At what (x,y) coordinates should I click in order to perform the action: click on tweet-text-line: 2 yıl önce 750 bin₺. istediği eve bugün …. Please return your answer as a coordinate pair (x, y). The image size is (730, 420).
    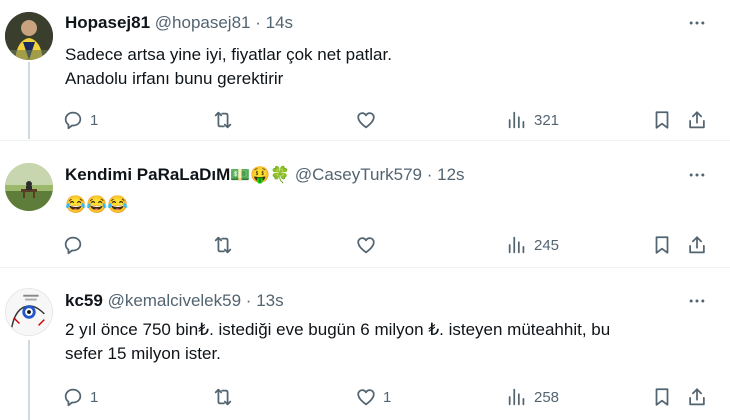
    Looking at the image, I should click on (338, 329).